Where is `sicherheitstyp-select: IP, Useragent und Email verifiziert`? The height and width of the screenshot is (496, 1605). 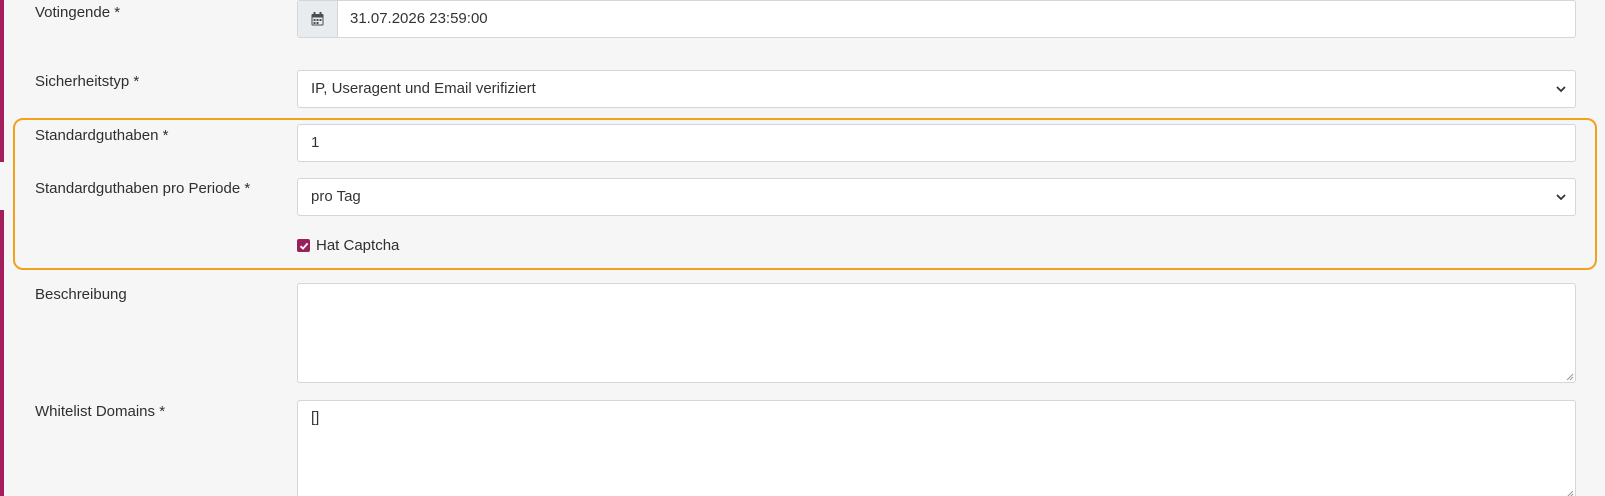 sicherheitstyp-select: IP, Useragent und Email verifiziert is located at coordinates (936, 89).